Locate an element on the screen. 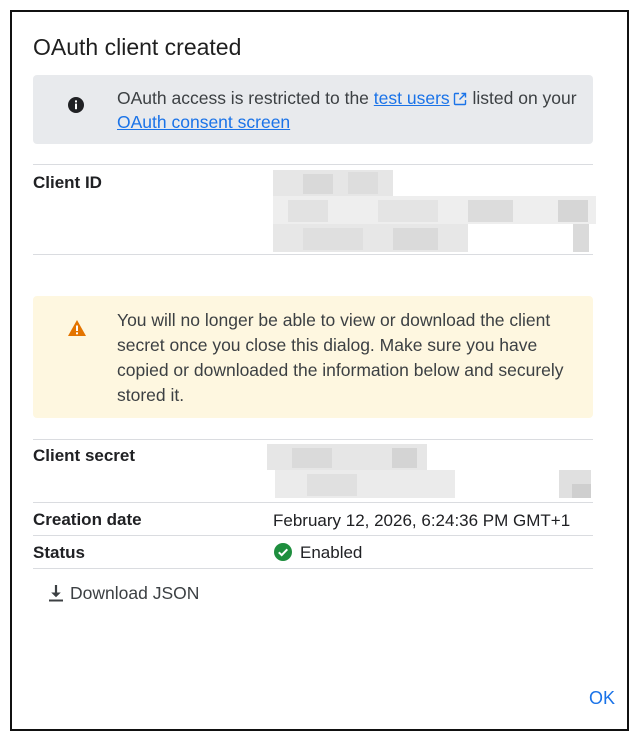  client-id-label: Client ID is located at coordinates (67, 182).